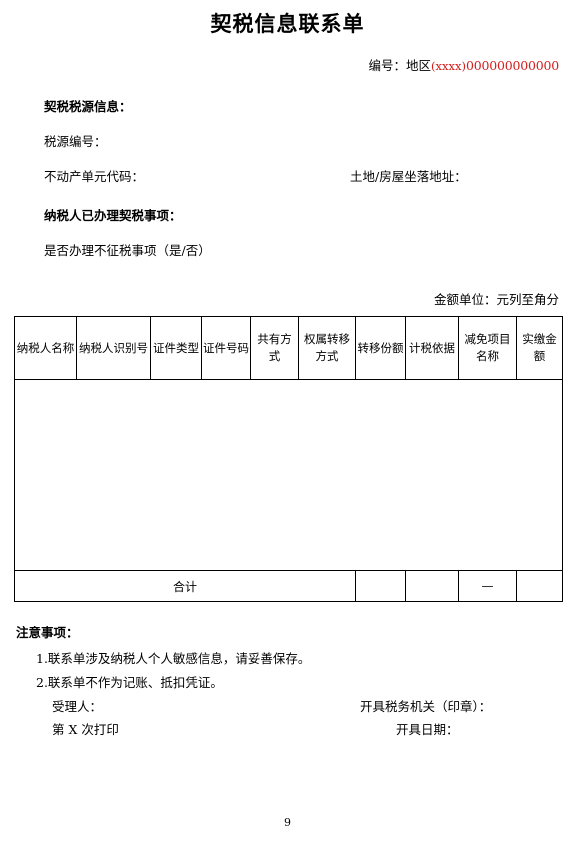 The height and width of the screenshot is (842, 575). What do you see at coordinates (173, 658) in the screenshot?
I see `note-item: 1.联系单涉及纳税人个人敏感信息，请妥善保存。` at bounding box center [173, 658].